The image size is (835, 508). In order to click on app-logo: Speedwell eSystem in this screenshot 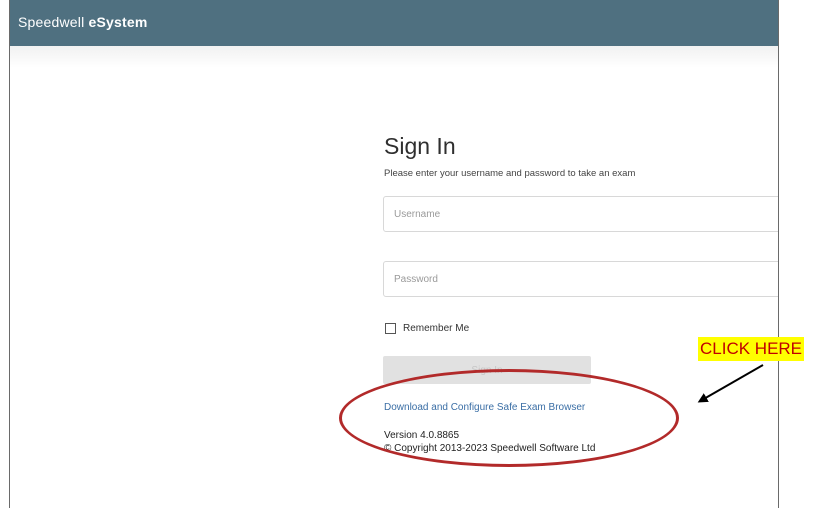, I will do `click(83, 22)`.